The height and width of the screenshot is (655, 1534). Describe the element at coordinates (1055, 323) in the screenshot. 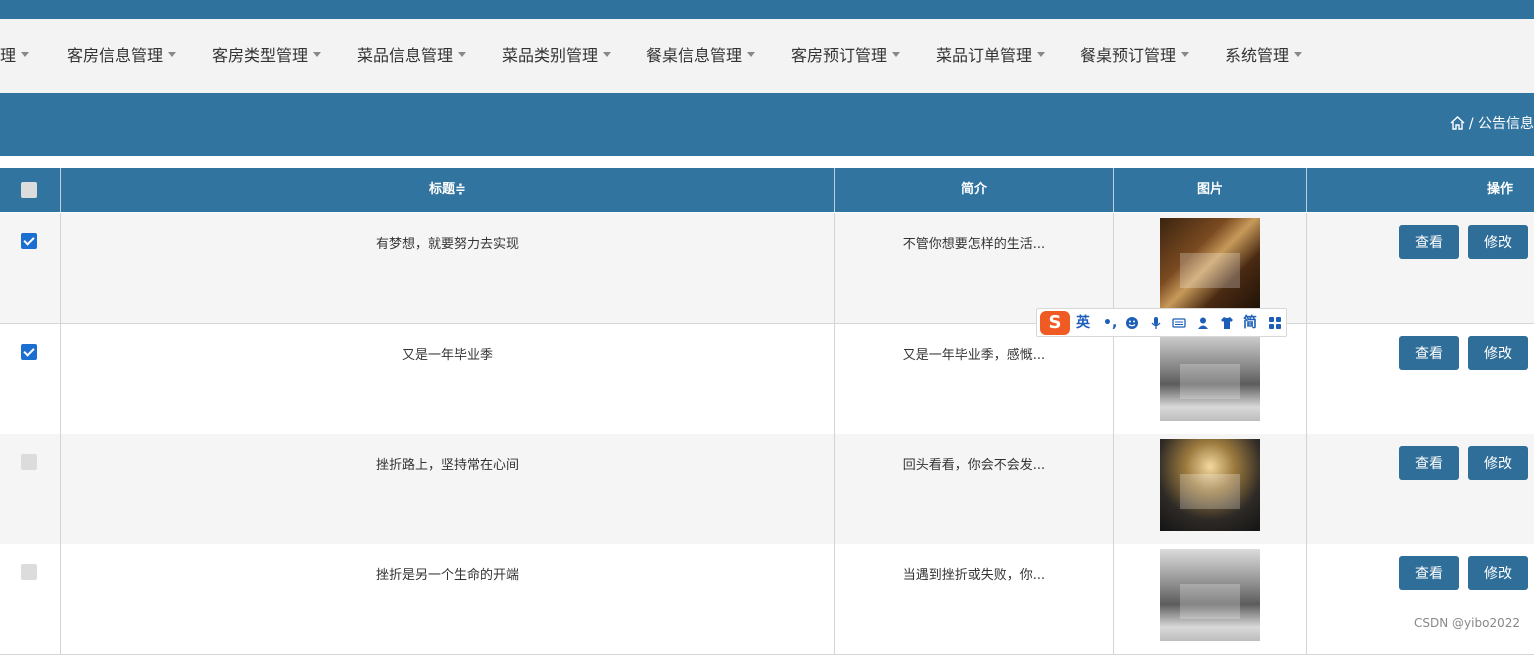

I see `ime-logo-icon: S` at that location.